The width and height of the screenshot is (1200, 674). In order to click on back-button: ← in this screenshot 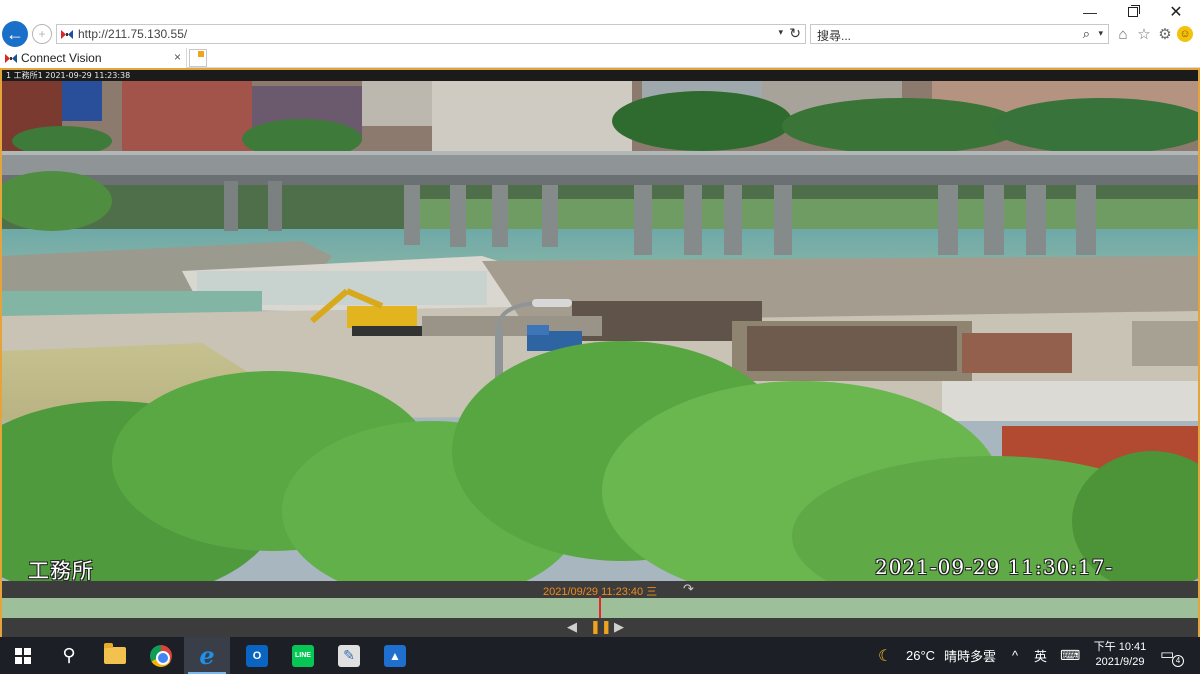, I will do `click(15, 34)`.